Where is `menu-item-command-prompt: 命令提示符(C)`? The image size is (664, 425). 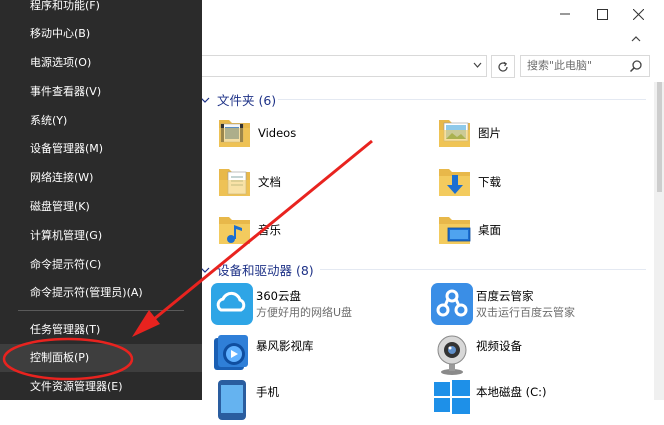 menu-item-command-prompt: 命令提示符(C) is located at coordinates (101, 265).